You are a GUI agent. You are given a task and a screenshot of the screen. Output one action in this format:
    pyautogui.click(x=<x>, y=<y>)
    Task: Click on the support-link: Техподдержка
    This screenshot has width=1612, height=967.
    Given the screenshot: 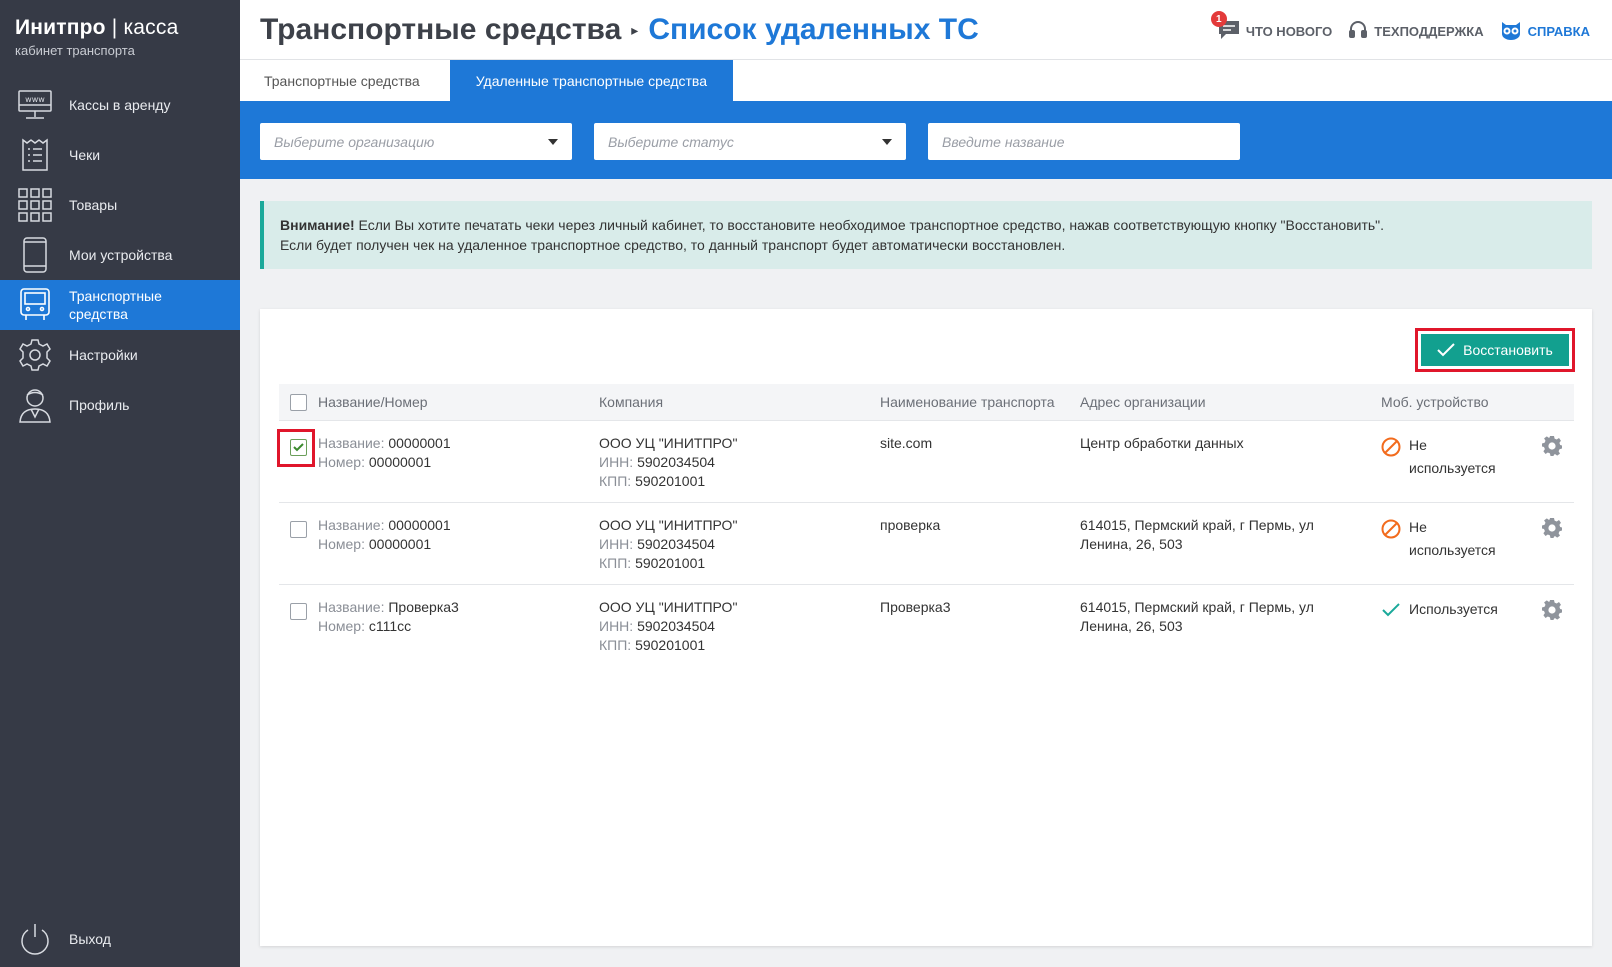 What is the action you would take?
    pyautogui.click(x=1416, y=31)
    